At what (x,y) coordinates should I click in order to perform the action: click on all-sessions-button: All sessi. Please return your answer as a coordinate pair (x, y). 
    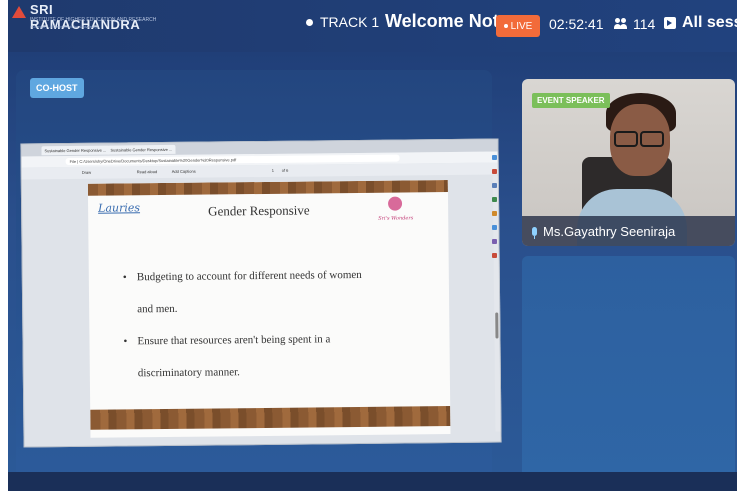
    Looking at the image, I should click on (700, 23).